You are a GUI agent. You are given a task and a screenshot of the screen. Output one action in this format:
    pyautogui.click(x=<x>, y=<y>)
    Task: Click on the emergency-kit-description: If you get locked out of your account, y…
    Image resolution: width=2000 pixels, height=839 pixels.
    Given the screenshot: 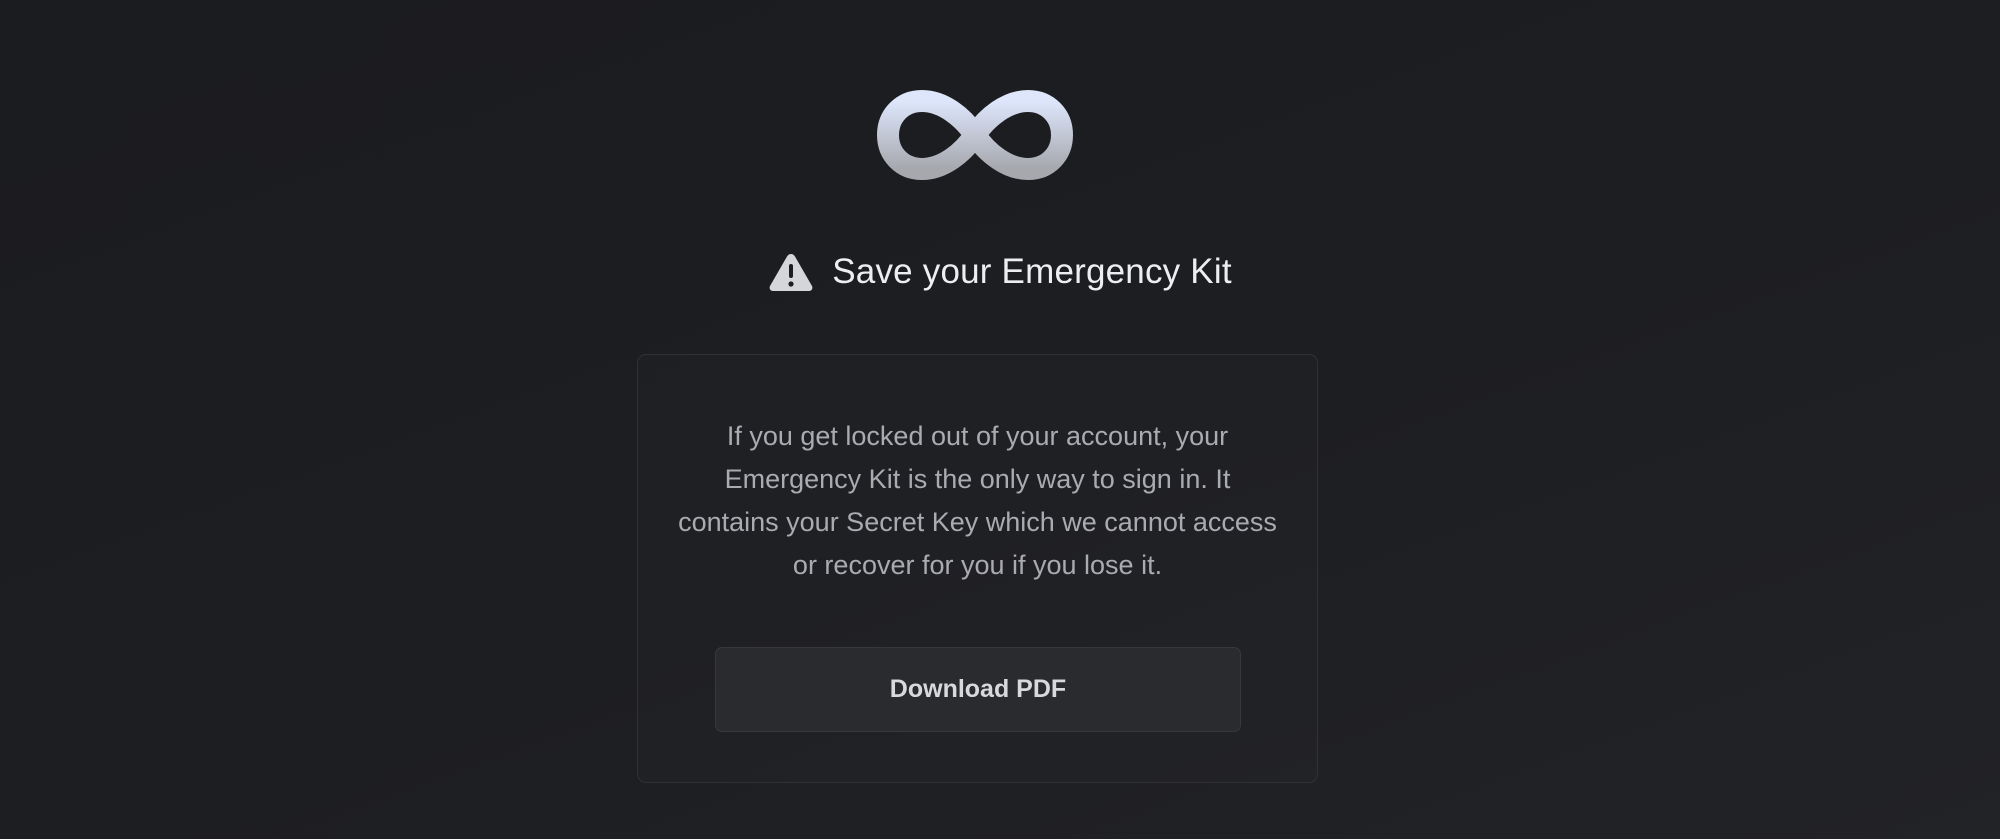 What is the action you would take?
    pyautogui.click(x=977, y=500)
    